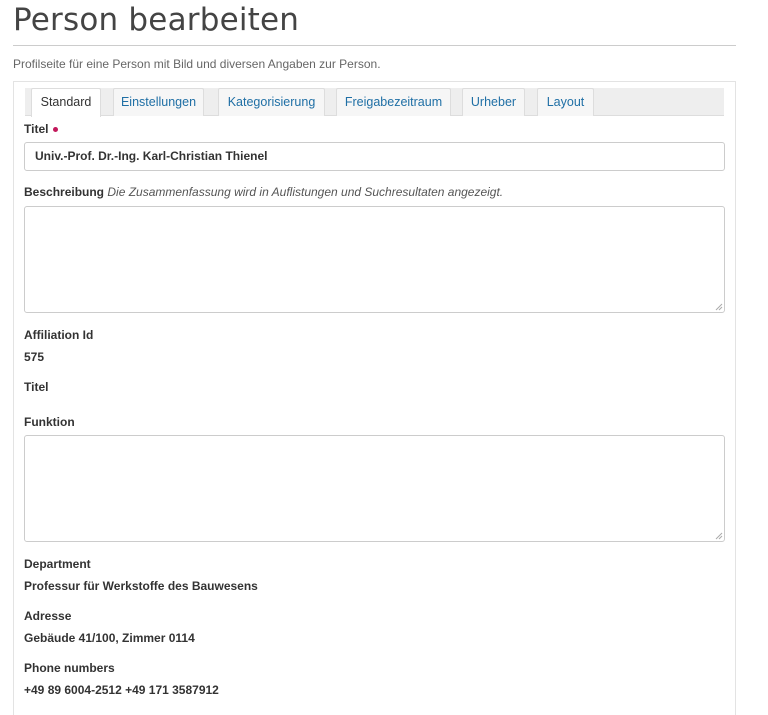  What do you see at coordinates (121, 690) in the screenshot?
I see `phone-value: +49 89 6004-2512 +49 171 3587912` at bounding box center [121, 690].